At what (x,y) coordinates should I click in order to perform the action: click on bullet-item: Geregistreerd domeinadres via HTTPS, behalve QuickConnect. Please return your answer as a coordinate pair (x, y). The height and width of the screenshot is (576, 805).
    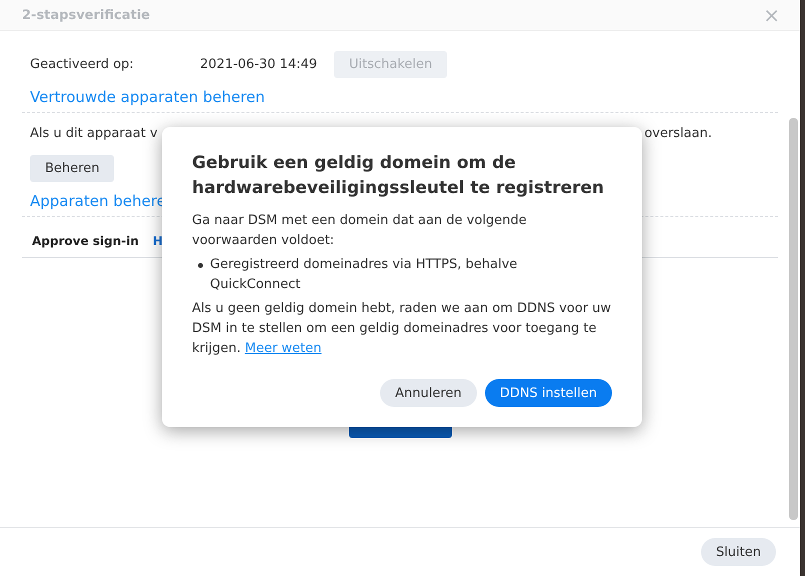
    Looking at the image, I should click on (385, 275).